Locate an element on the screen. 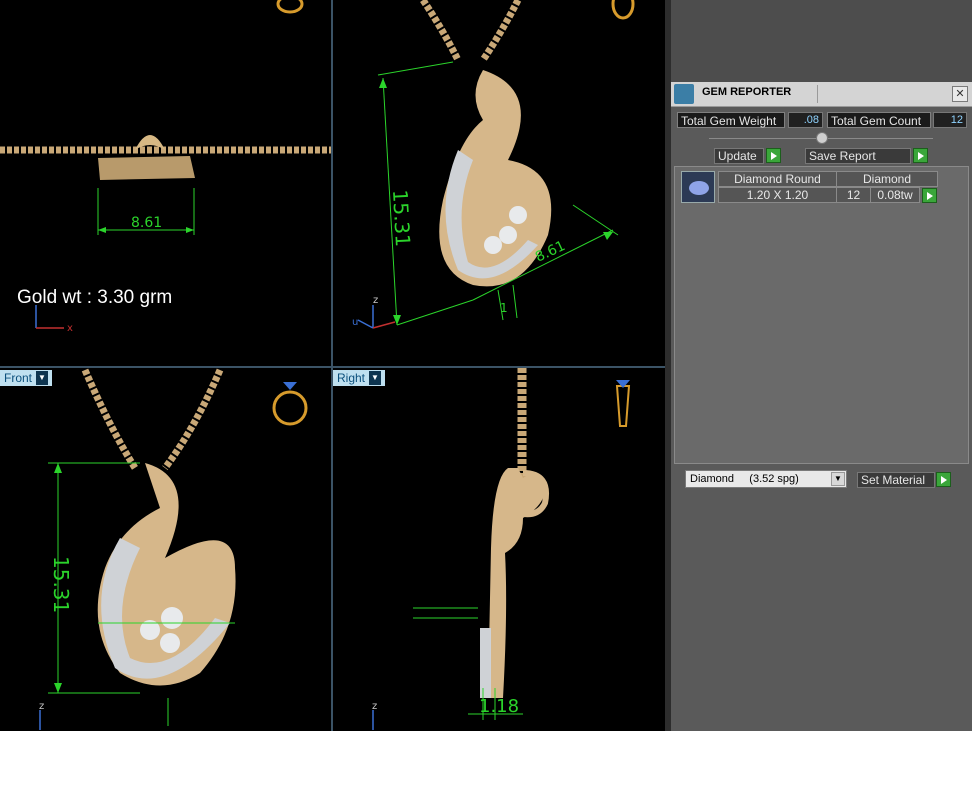  right-view-canvas: 1.18 z is located at coordinates (501, 549).